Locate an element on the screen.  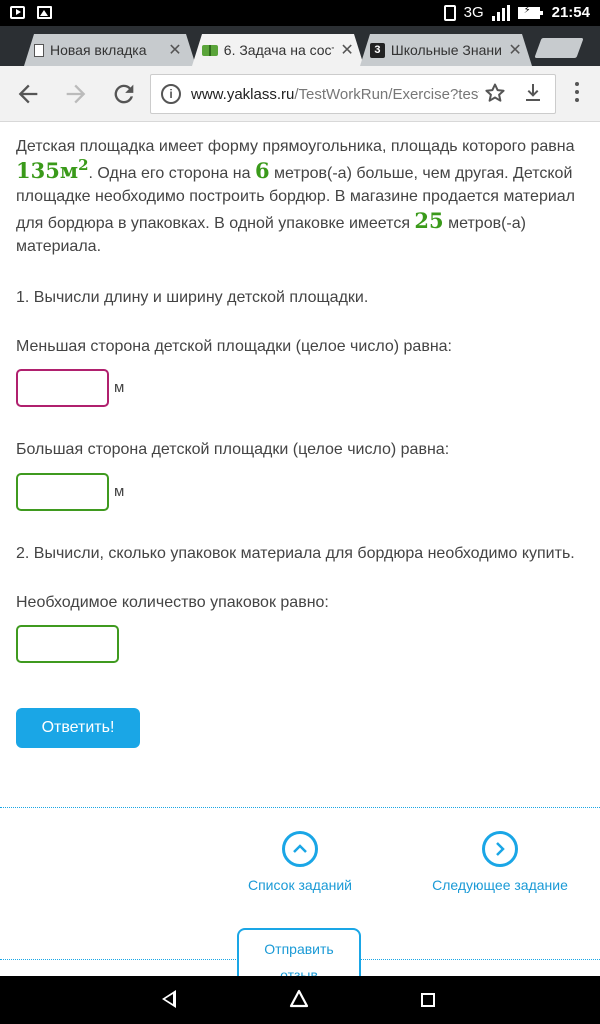
bookmark-star-icon is located at coordinates (495, 96).